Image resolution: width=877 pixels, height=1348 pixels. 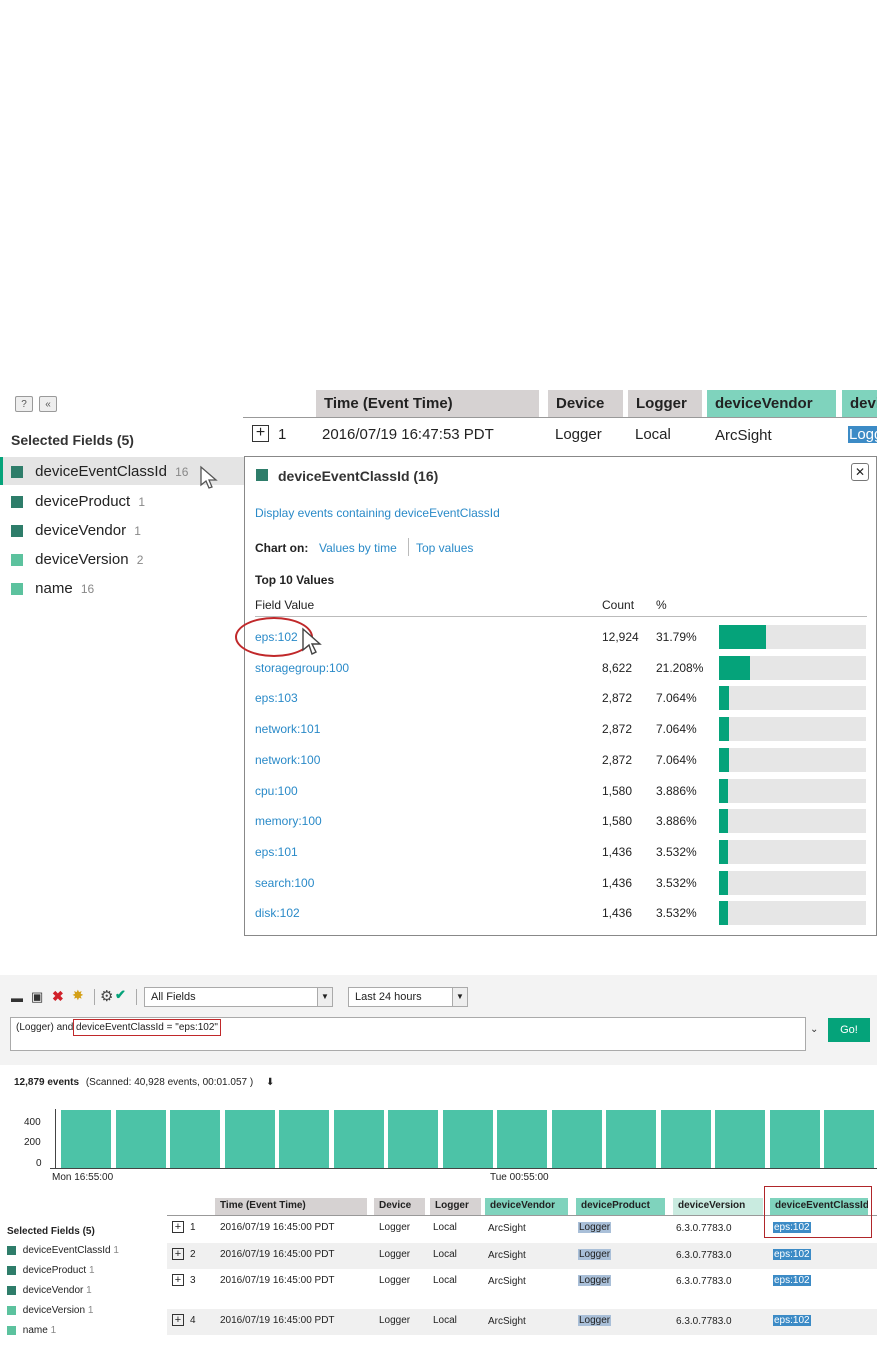 What do you see at coordinates (302, 668) in the screenshot?
I see `field-value-link: storagegroup:100` at bounding box center [302, 668].